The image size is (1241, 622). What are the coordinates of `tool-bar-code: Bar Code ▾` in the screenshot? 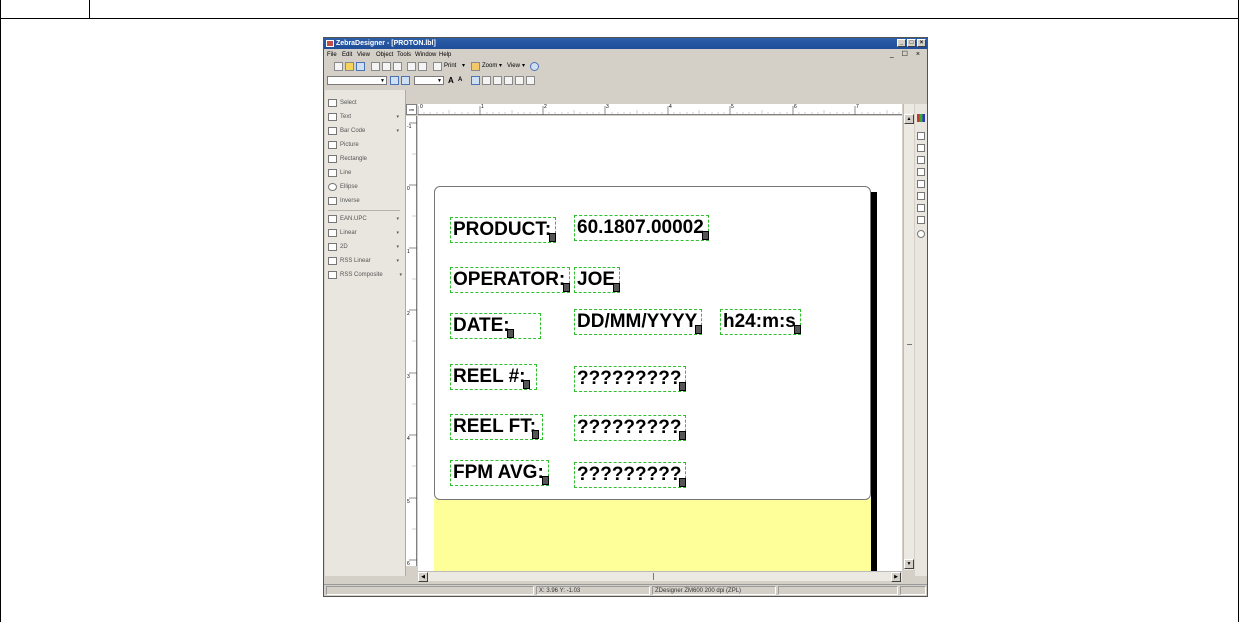 It's located at (365, 131).